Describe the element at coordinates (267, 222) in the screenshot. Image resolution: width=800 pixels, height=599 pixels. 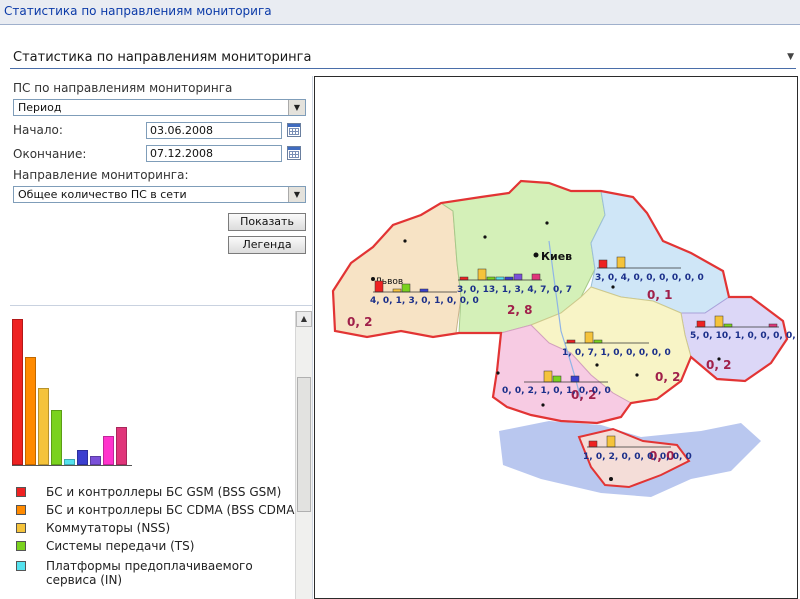
I see `show-button: Показать` at that location.